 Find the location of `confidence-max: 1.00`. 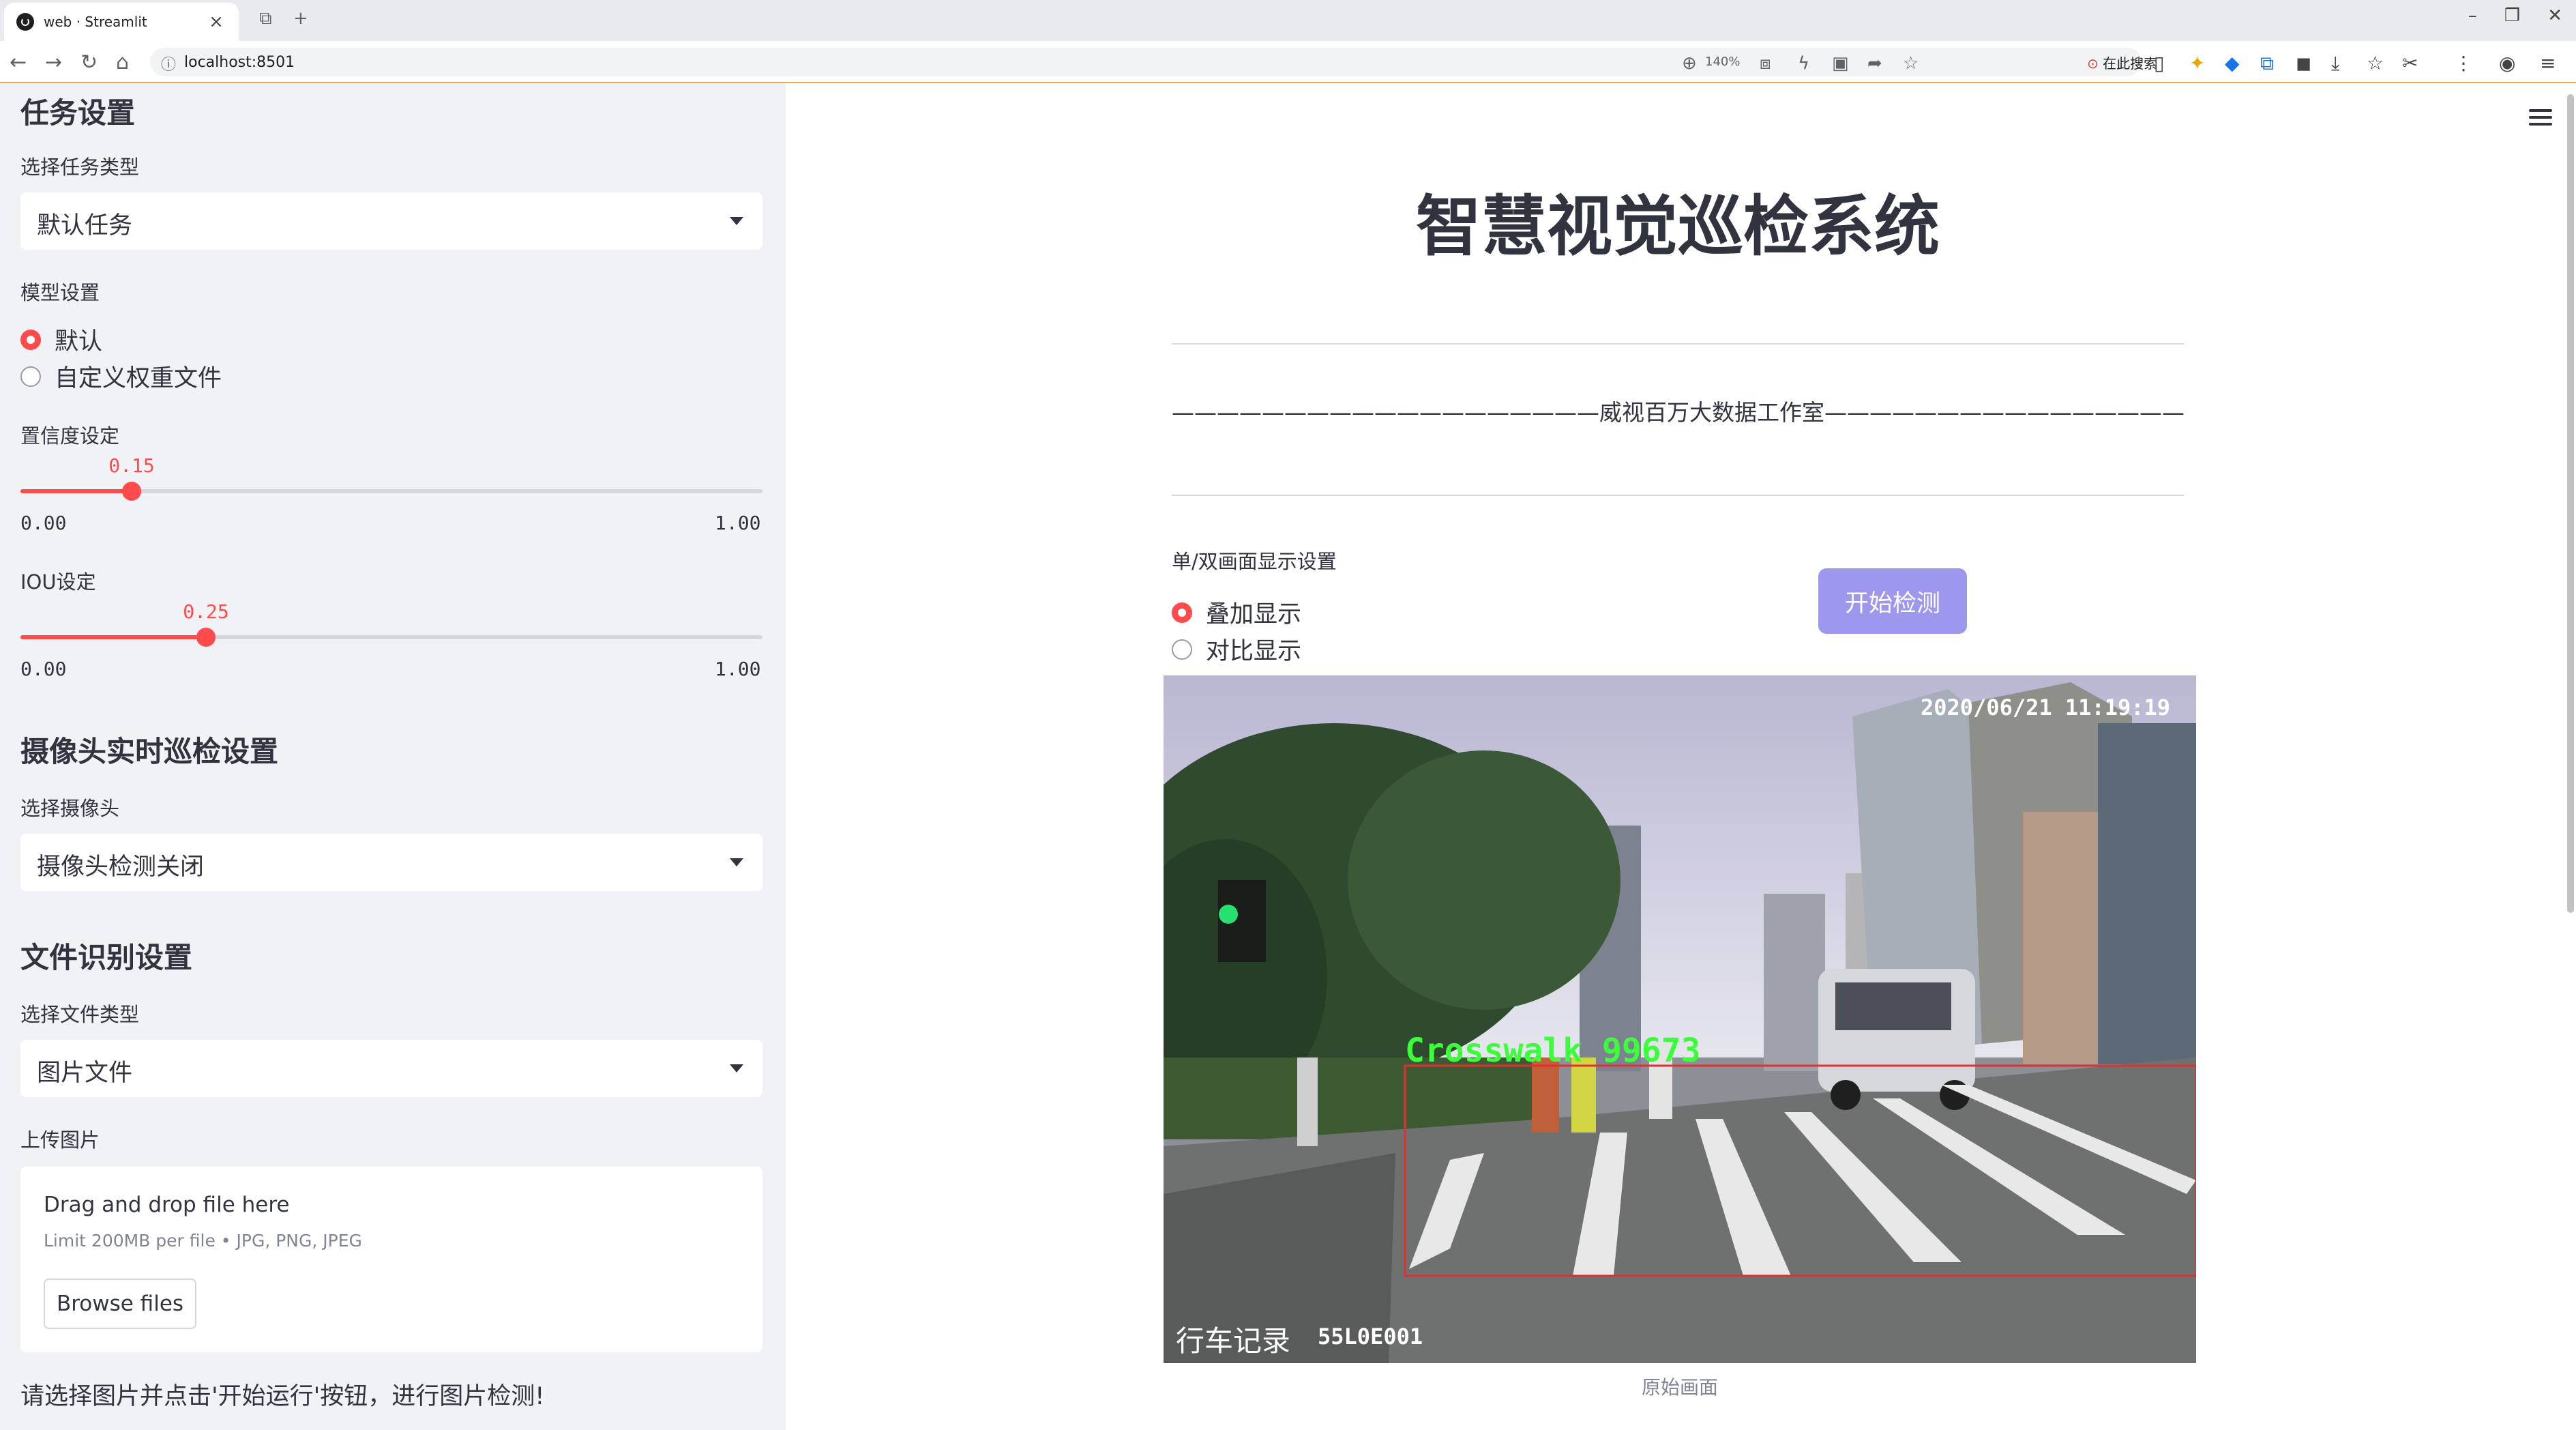

confidence-max: 1.00 is located at coordinates (738, 523).